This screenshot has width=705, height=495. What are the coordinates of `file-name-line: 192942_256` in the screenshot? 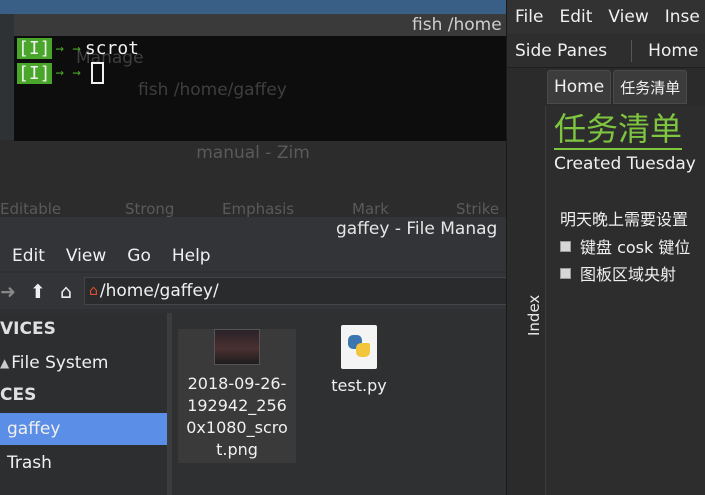 It's located at (237, 405).